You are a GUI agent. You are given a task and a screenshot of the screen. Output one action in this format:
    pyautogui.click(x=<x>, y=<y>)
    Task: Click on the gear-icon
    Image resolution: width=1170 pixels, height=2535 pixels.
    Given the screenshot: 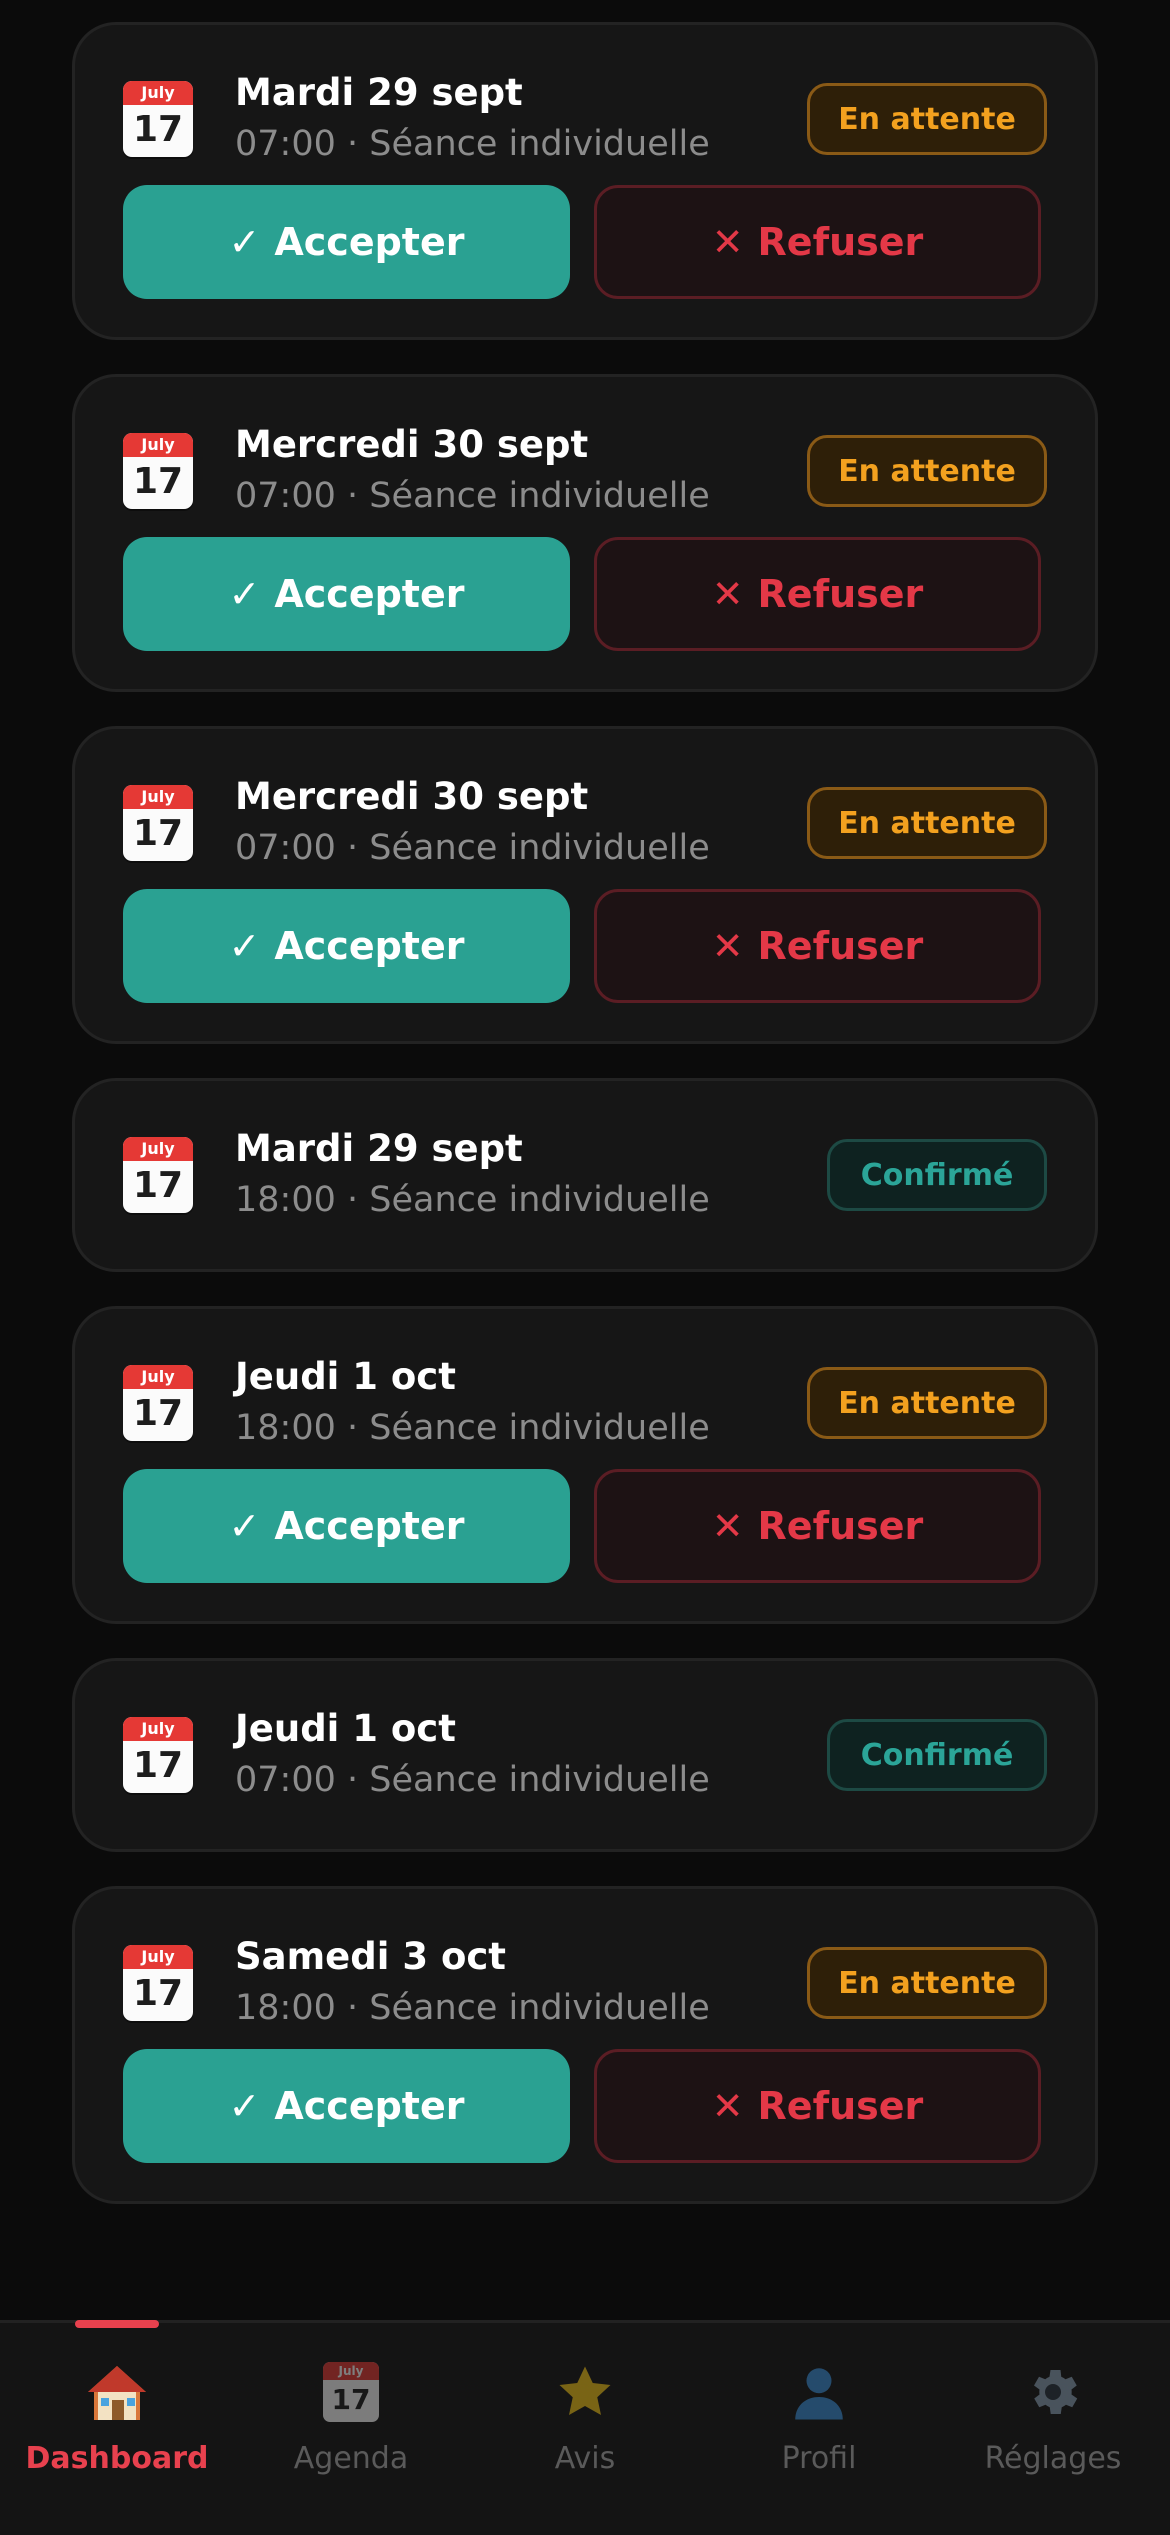 What is the action you would take?
    pyautogui.click(x=1053, y=2392)
    